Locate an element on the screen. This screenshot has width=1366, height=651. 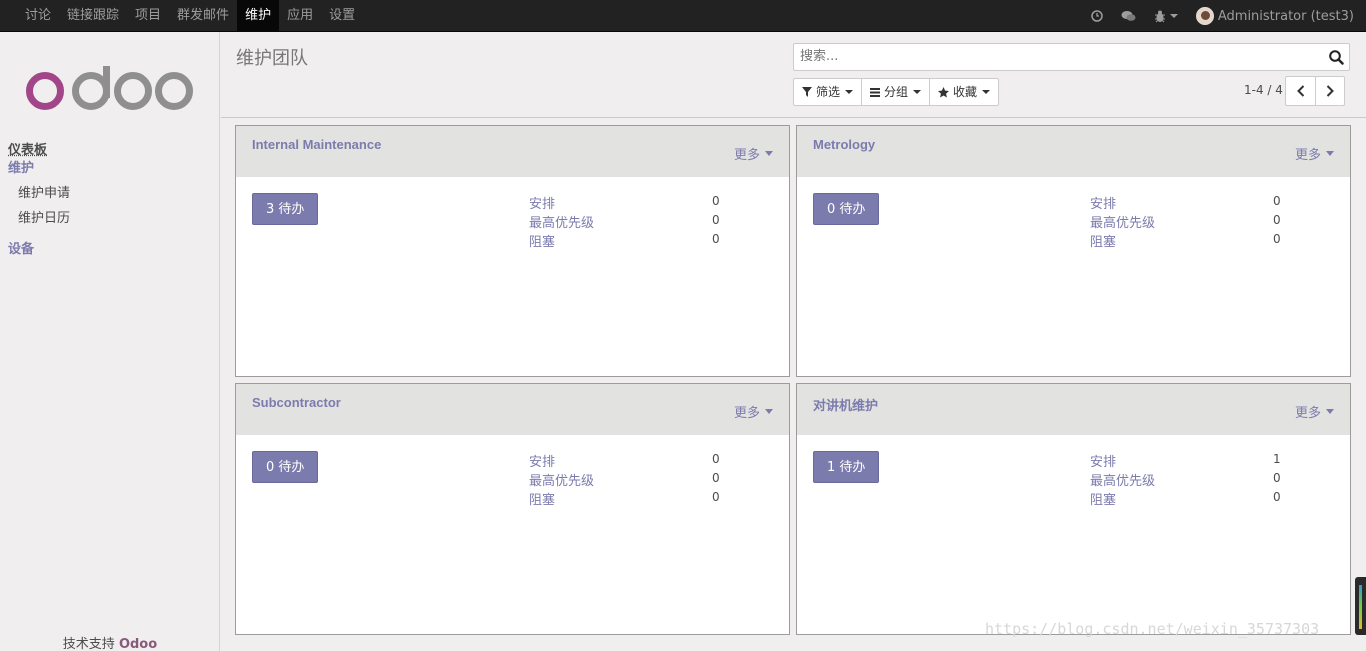
sidebar-section-equipment: 设备 is located at coordinates (21, 247).